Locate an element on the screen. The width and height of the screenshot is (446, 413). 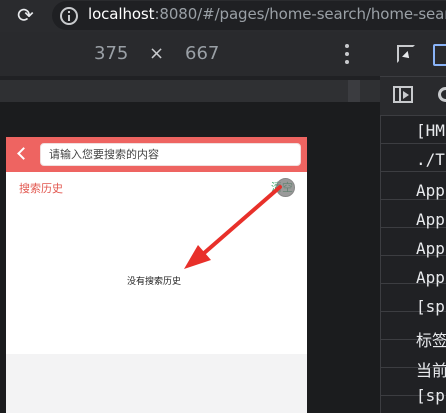
back-arrow-icon is located at coordinates (22, 154).